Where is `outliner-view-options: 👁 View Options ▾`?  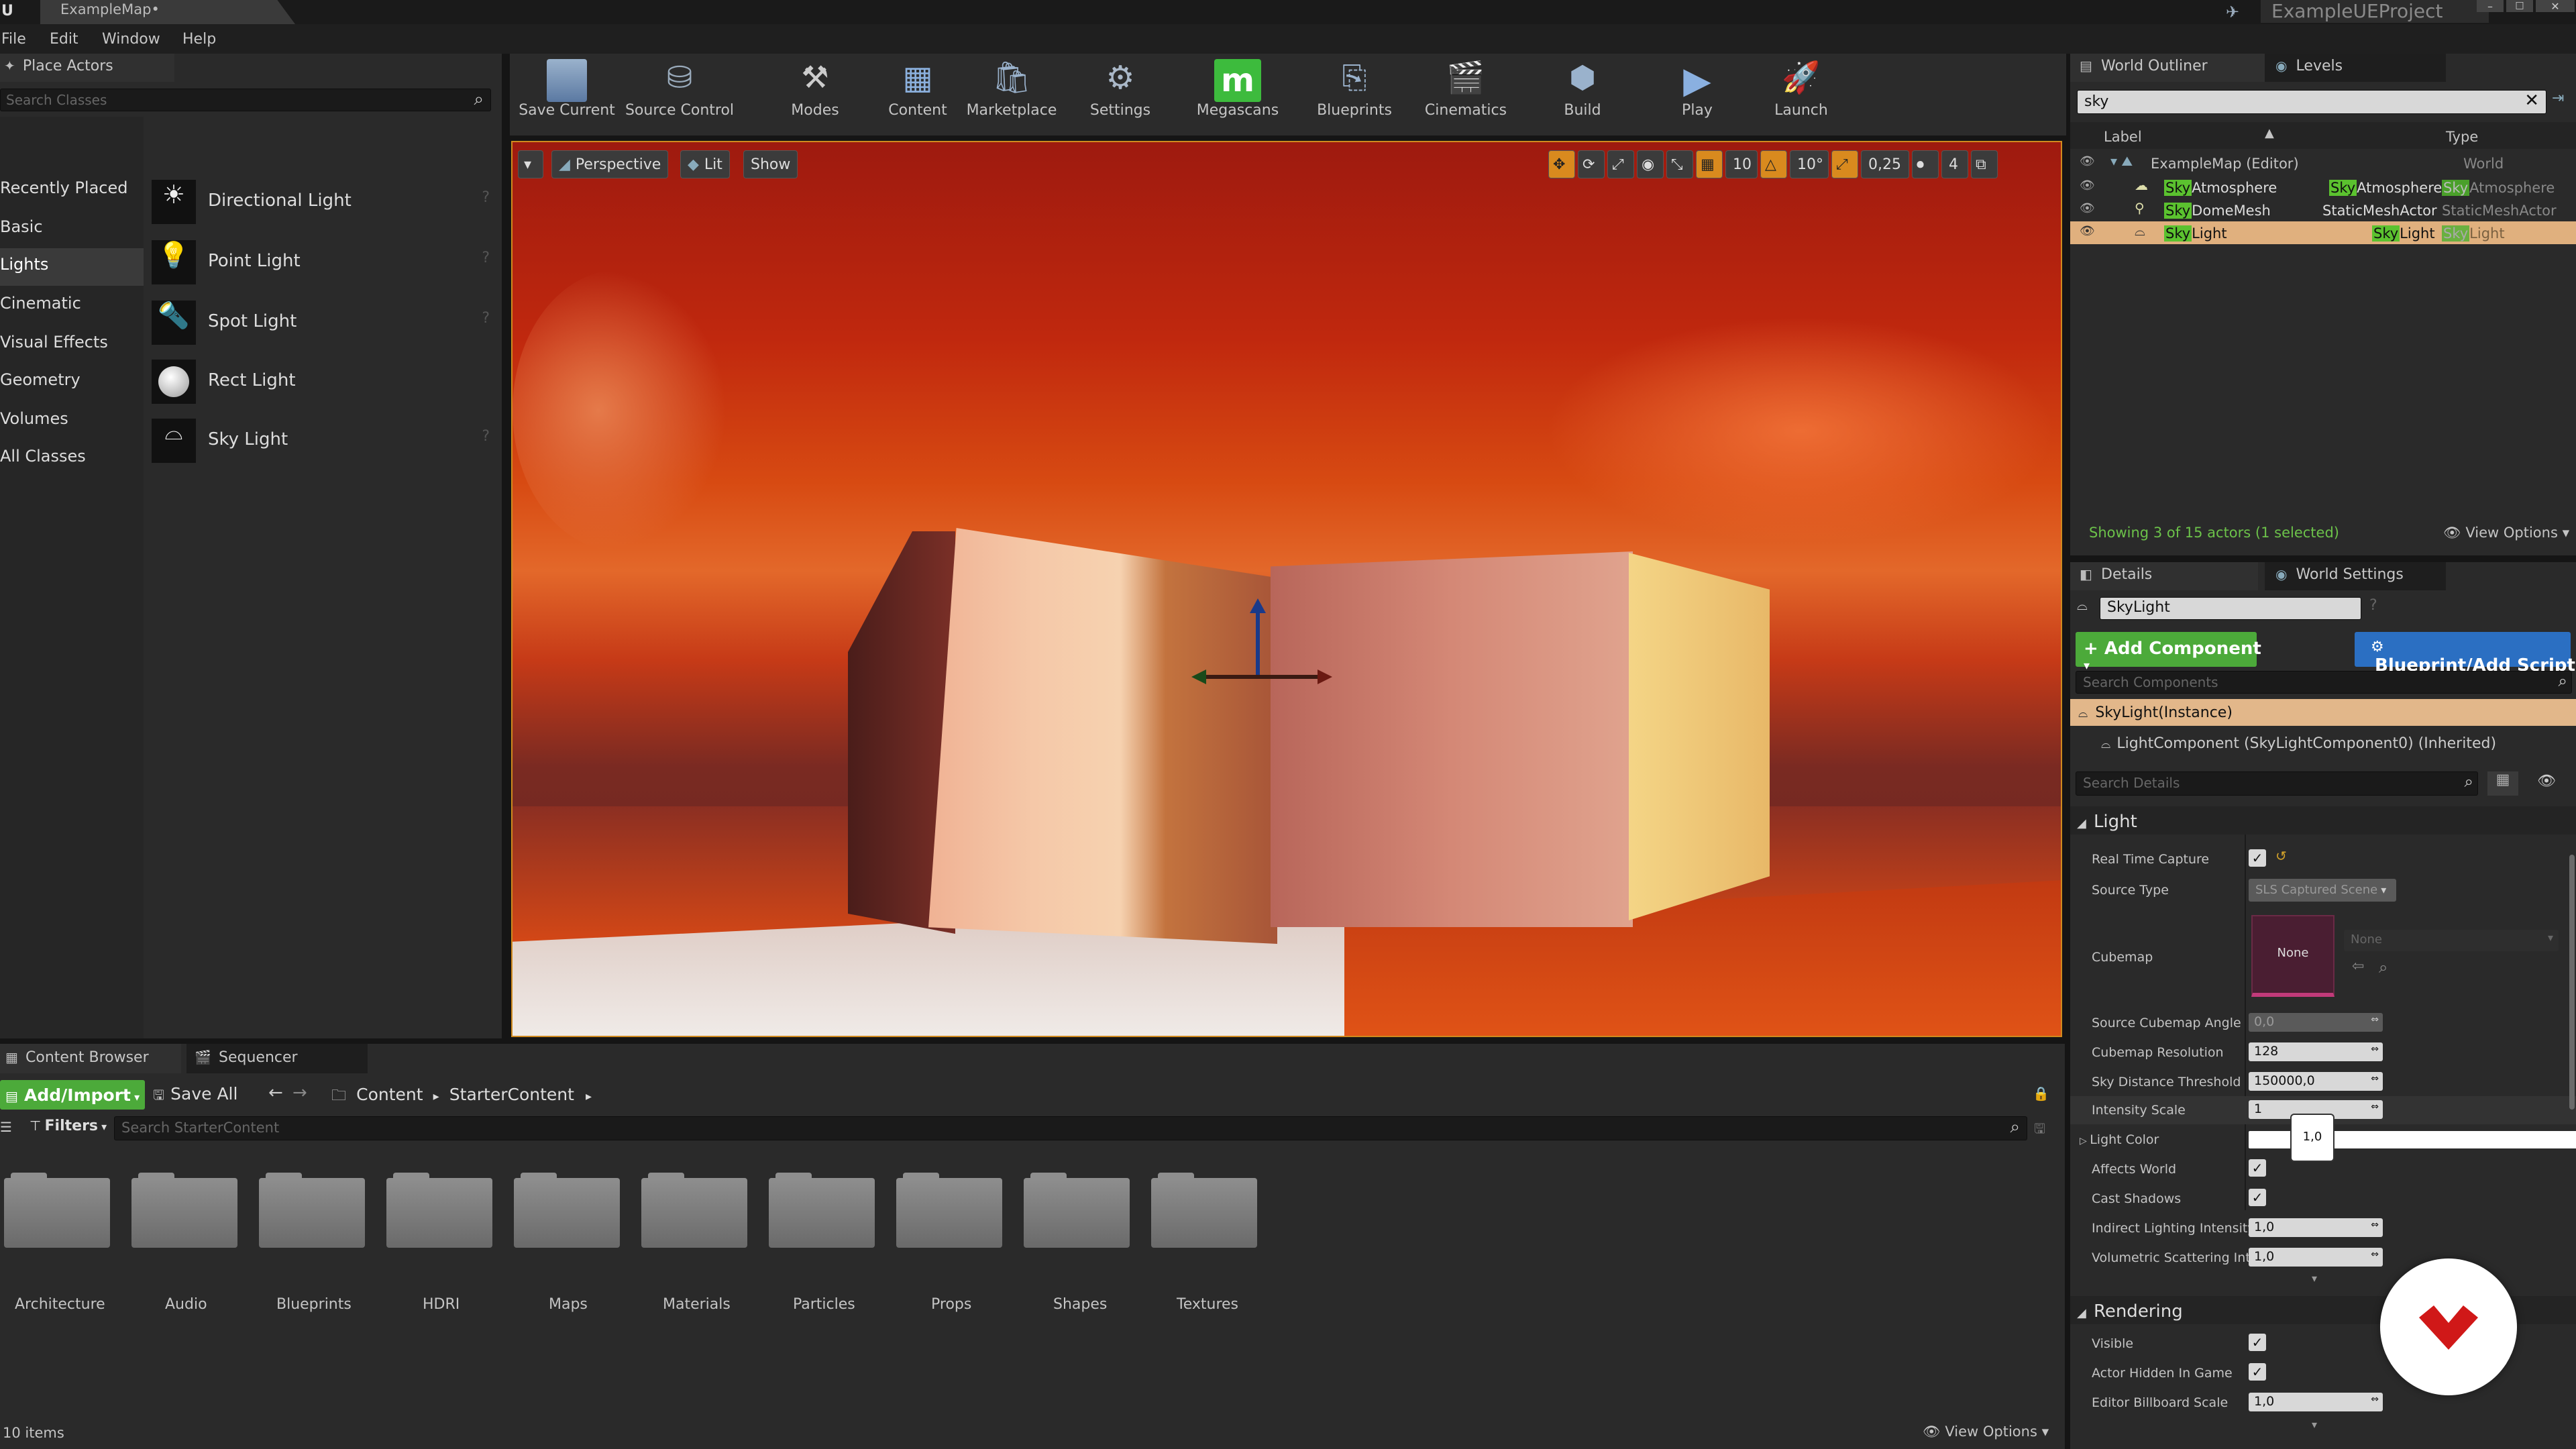 outliner-view-options: 👁 View Options ▾ is located at coordinates (2506, 533).